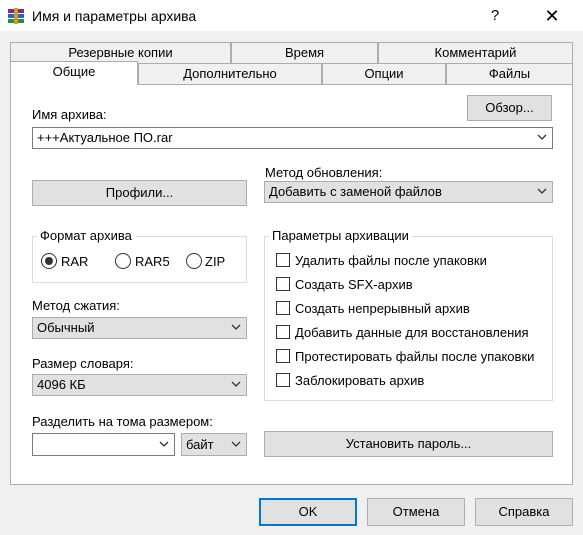  I want to click on archive-name-label: Имя архива:, so click(69, 114).